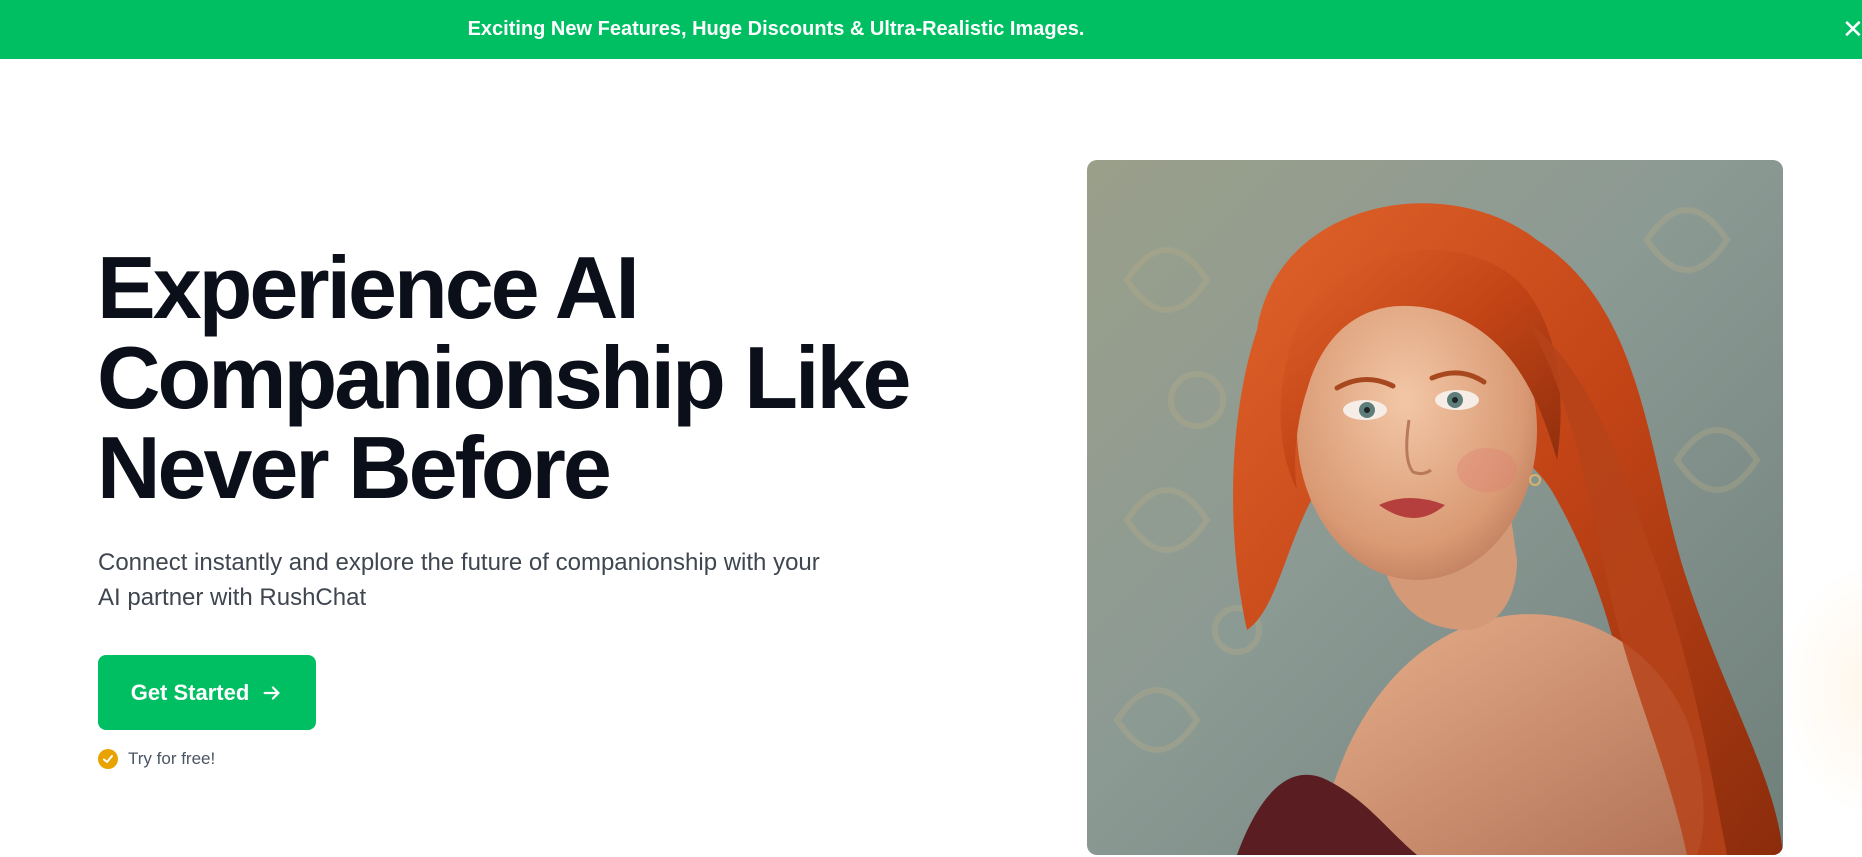  I want to click on hero-subtitle-line: AI partner with RushChat, so click(232, 597).